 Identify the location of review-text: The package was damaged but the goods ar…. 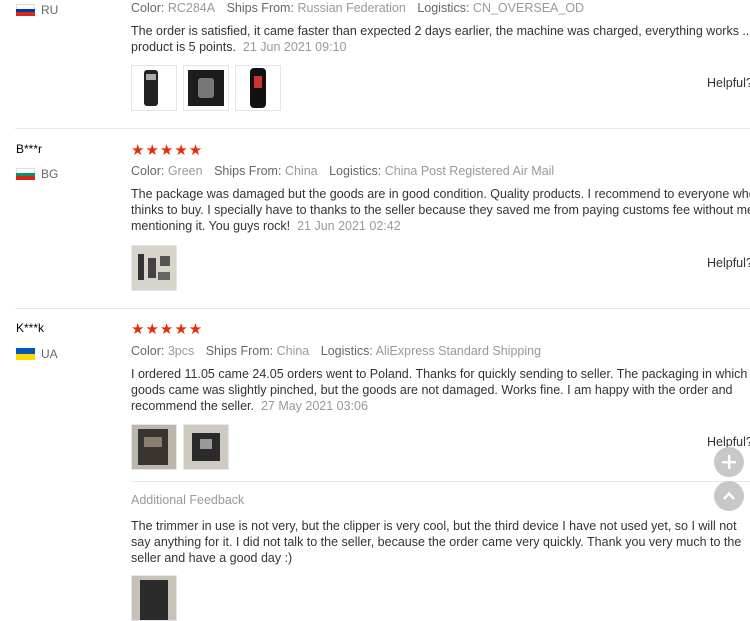
(440, 210).